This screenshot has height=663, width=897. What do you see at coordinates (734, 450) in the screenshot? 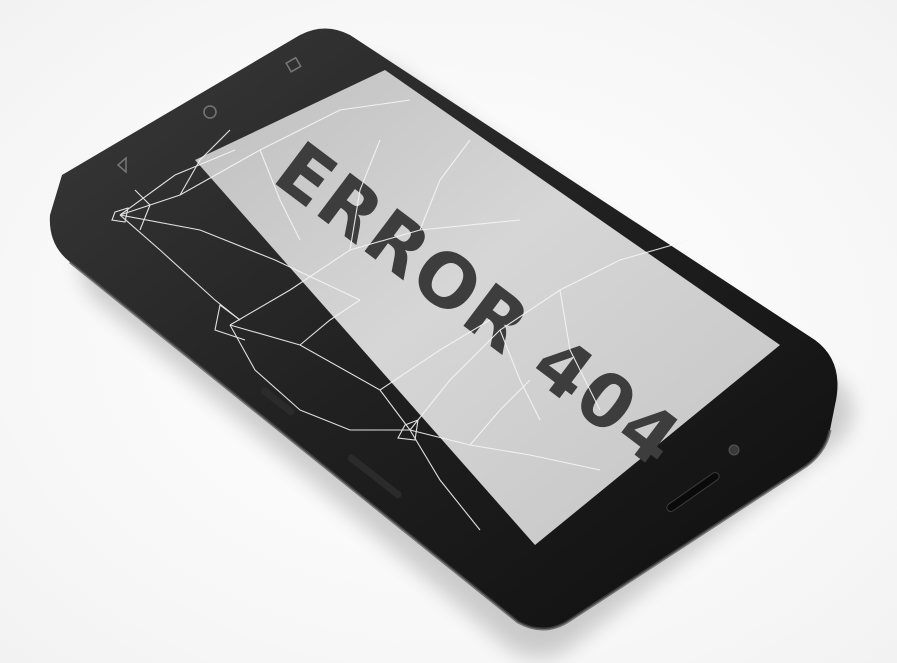
I see `front-camera-icon` at bounding box center [734, 450].